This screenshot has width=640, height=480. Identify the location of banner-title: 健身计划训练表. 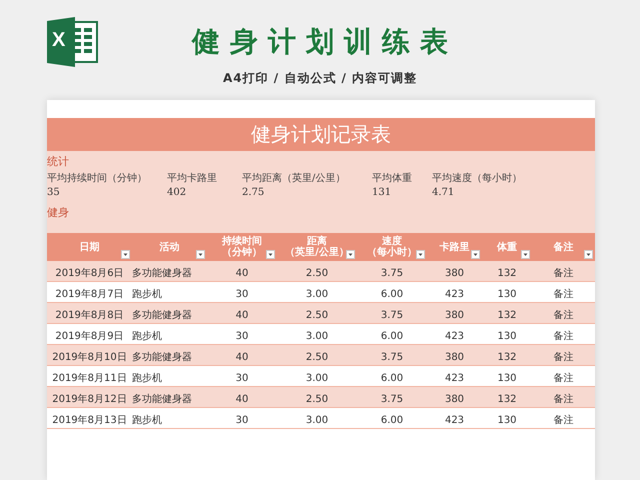
(324, 42).